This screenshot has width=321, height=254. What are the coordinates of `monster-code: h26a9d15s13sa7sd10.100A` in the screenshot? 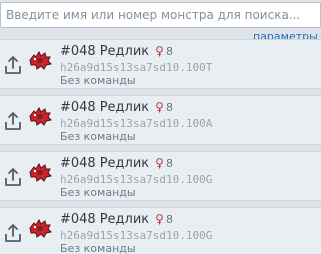 It's located at (136, 123).